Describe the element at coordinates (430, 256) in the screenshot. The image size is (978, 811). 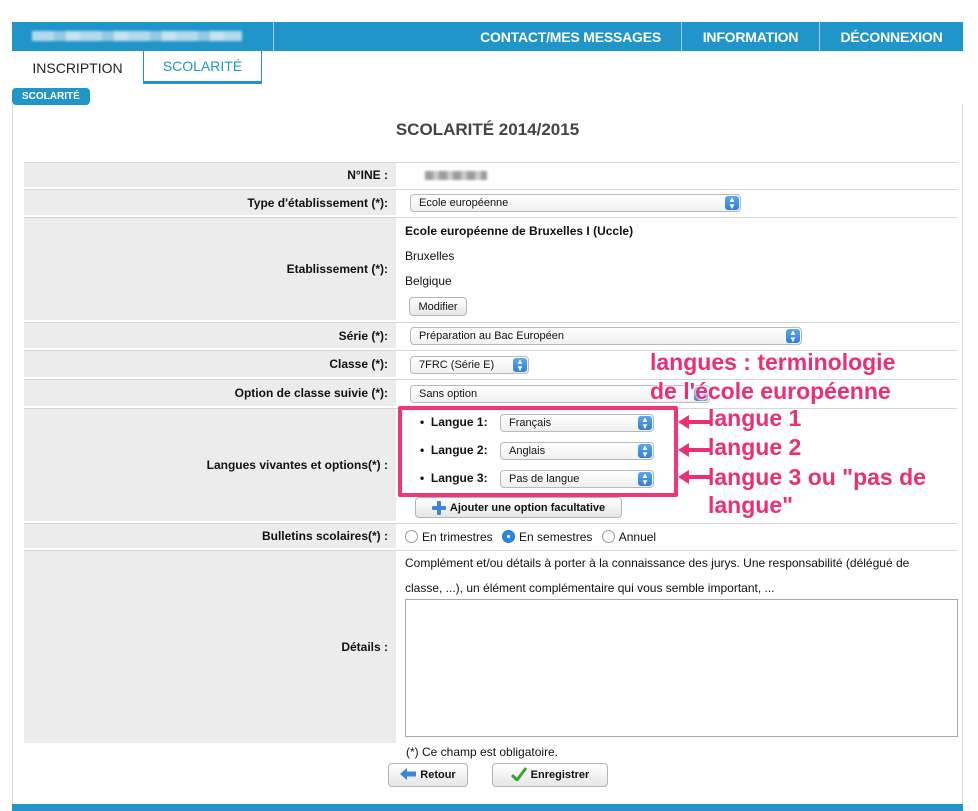
I see `etablissement-city: Bruxelles` at that location.